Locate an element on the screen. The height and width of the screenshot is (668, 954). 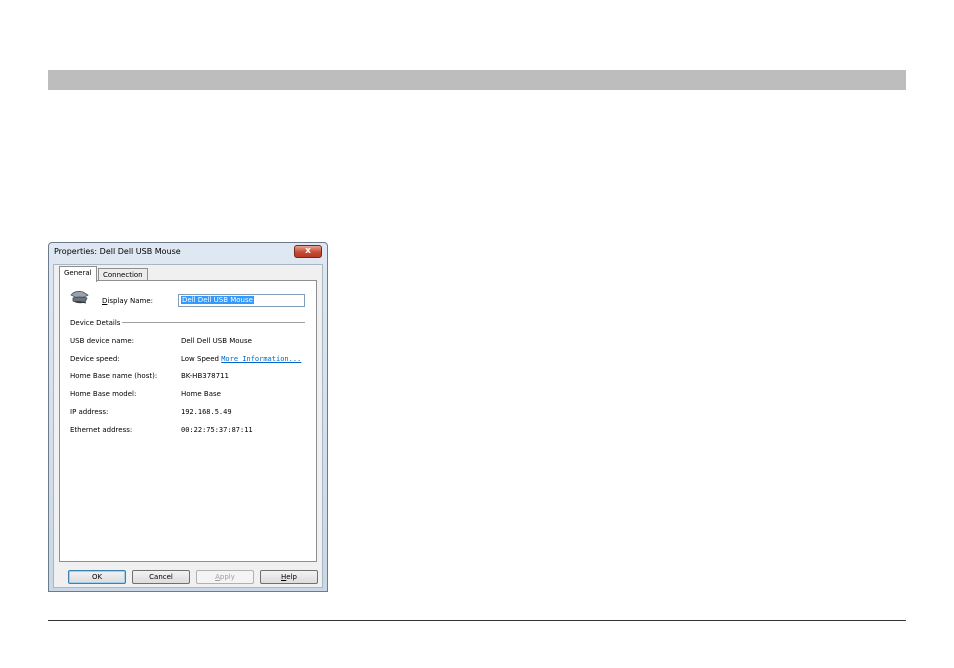
apply-rest: pply is located at coordinates (227, 577).